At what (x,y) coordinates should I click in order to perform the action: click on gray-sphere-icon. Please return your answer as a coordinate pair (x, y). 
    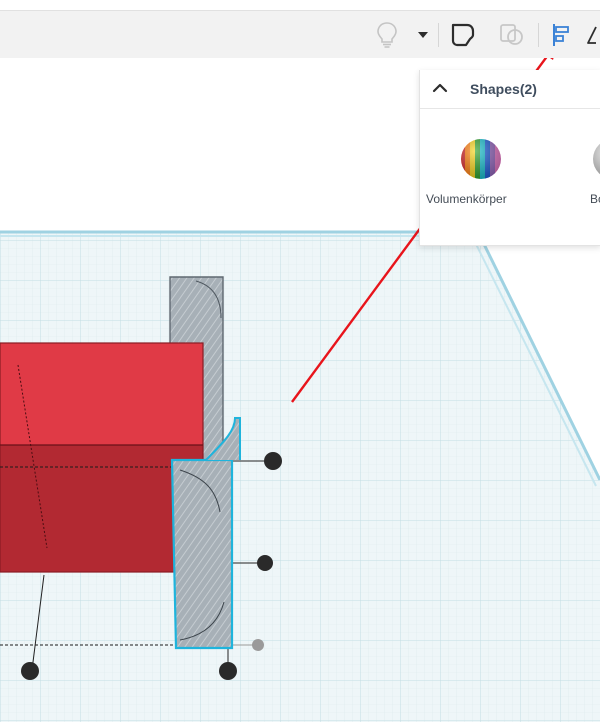
    Looking at the image, I should click on (596, 159).